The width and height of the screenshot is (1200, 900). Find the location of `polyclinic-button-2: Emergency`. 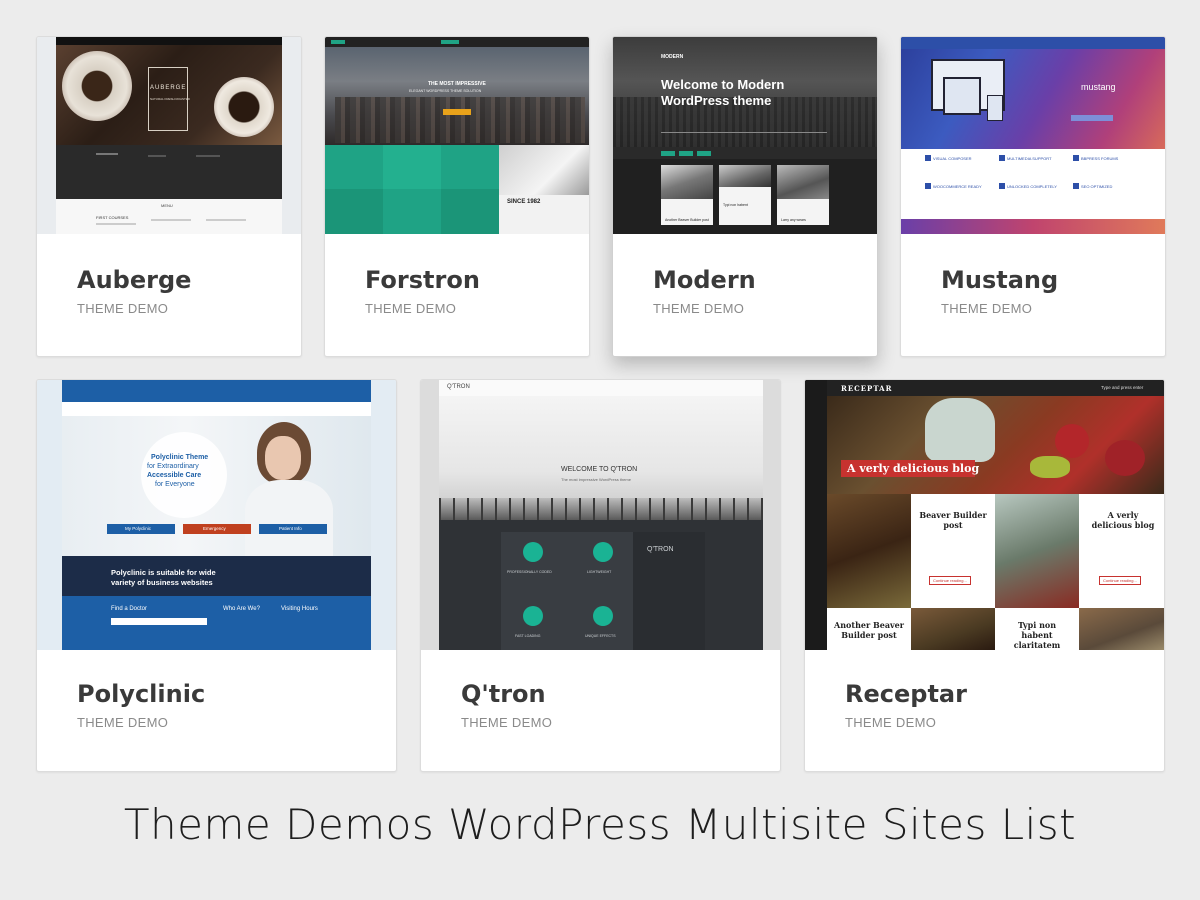

polyclinic-button-2: Emergency is located at coordinates (214, 528).